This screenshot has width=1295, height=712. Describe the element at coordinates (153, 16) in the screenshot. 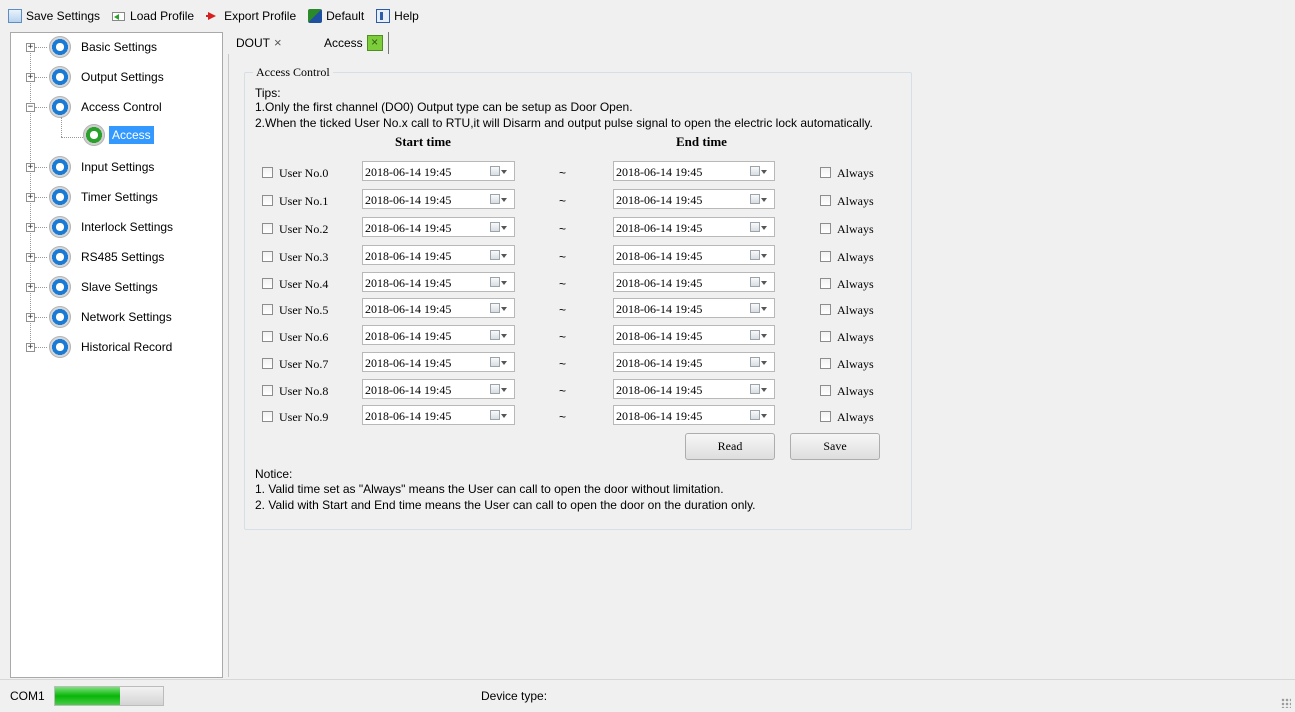

I see `load-profile-button: Load Profile` at that location.